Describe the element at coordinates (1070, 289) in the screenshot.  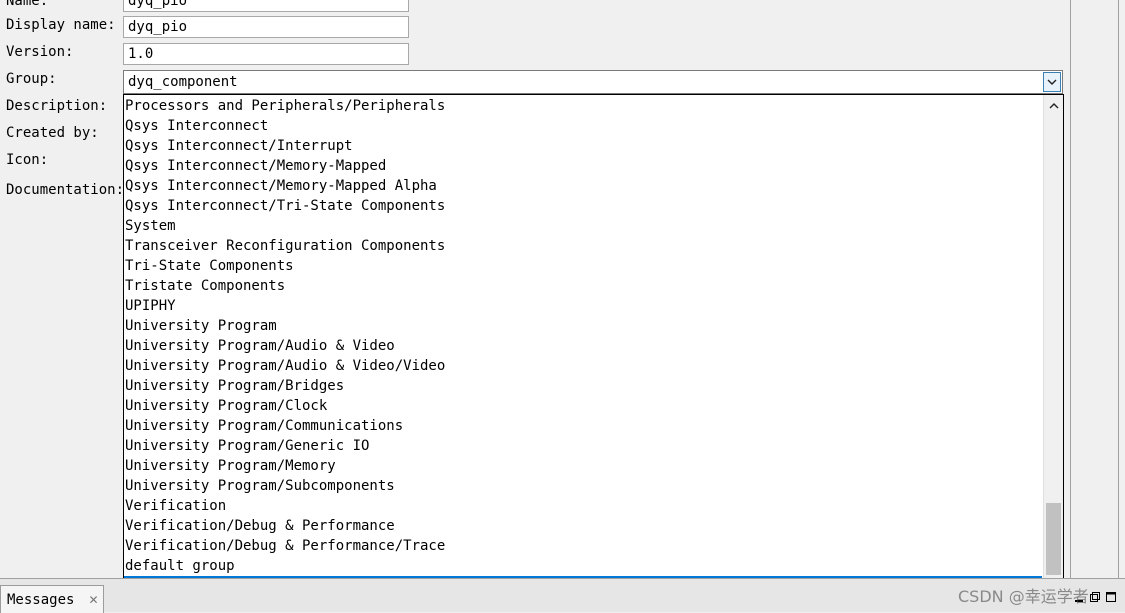
I see `panel-divider` at that location.